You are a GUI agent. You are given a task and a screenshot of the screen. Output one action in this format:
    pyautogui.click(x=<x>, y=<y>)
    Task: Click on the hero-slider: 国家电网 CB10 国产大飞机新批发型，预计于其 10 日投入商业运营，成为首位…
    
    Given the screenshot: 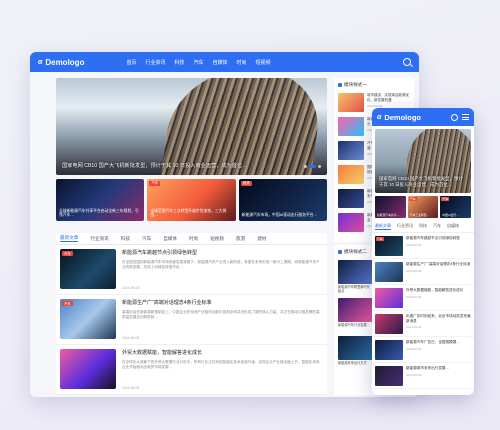 What is the action you would take?
    pyautogui.click(x=191, y=126)
    